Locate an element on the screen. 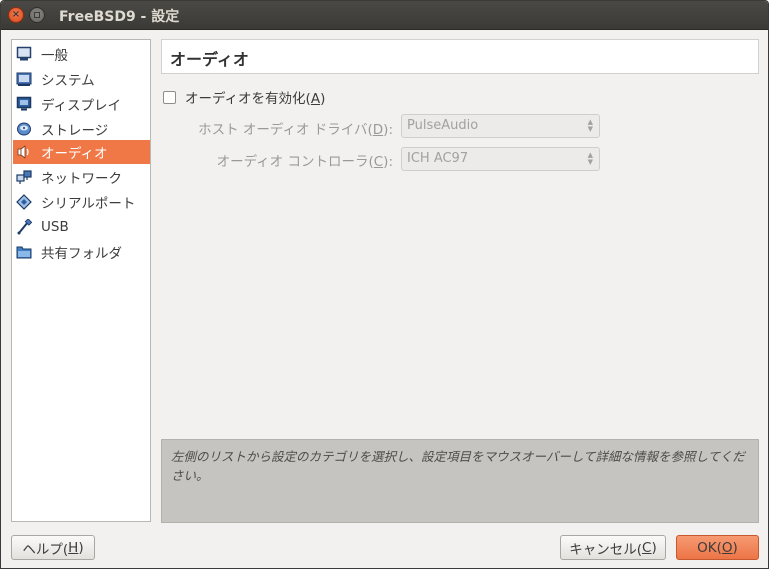  minimize-icon is located at coordinates (37, 15).